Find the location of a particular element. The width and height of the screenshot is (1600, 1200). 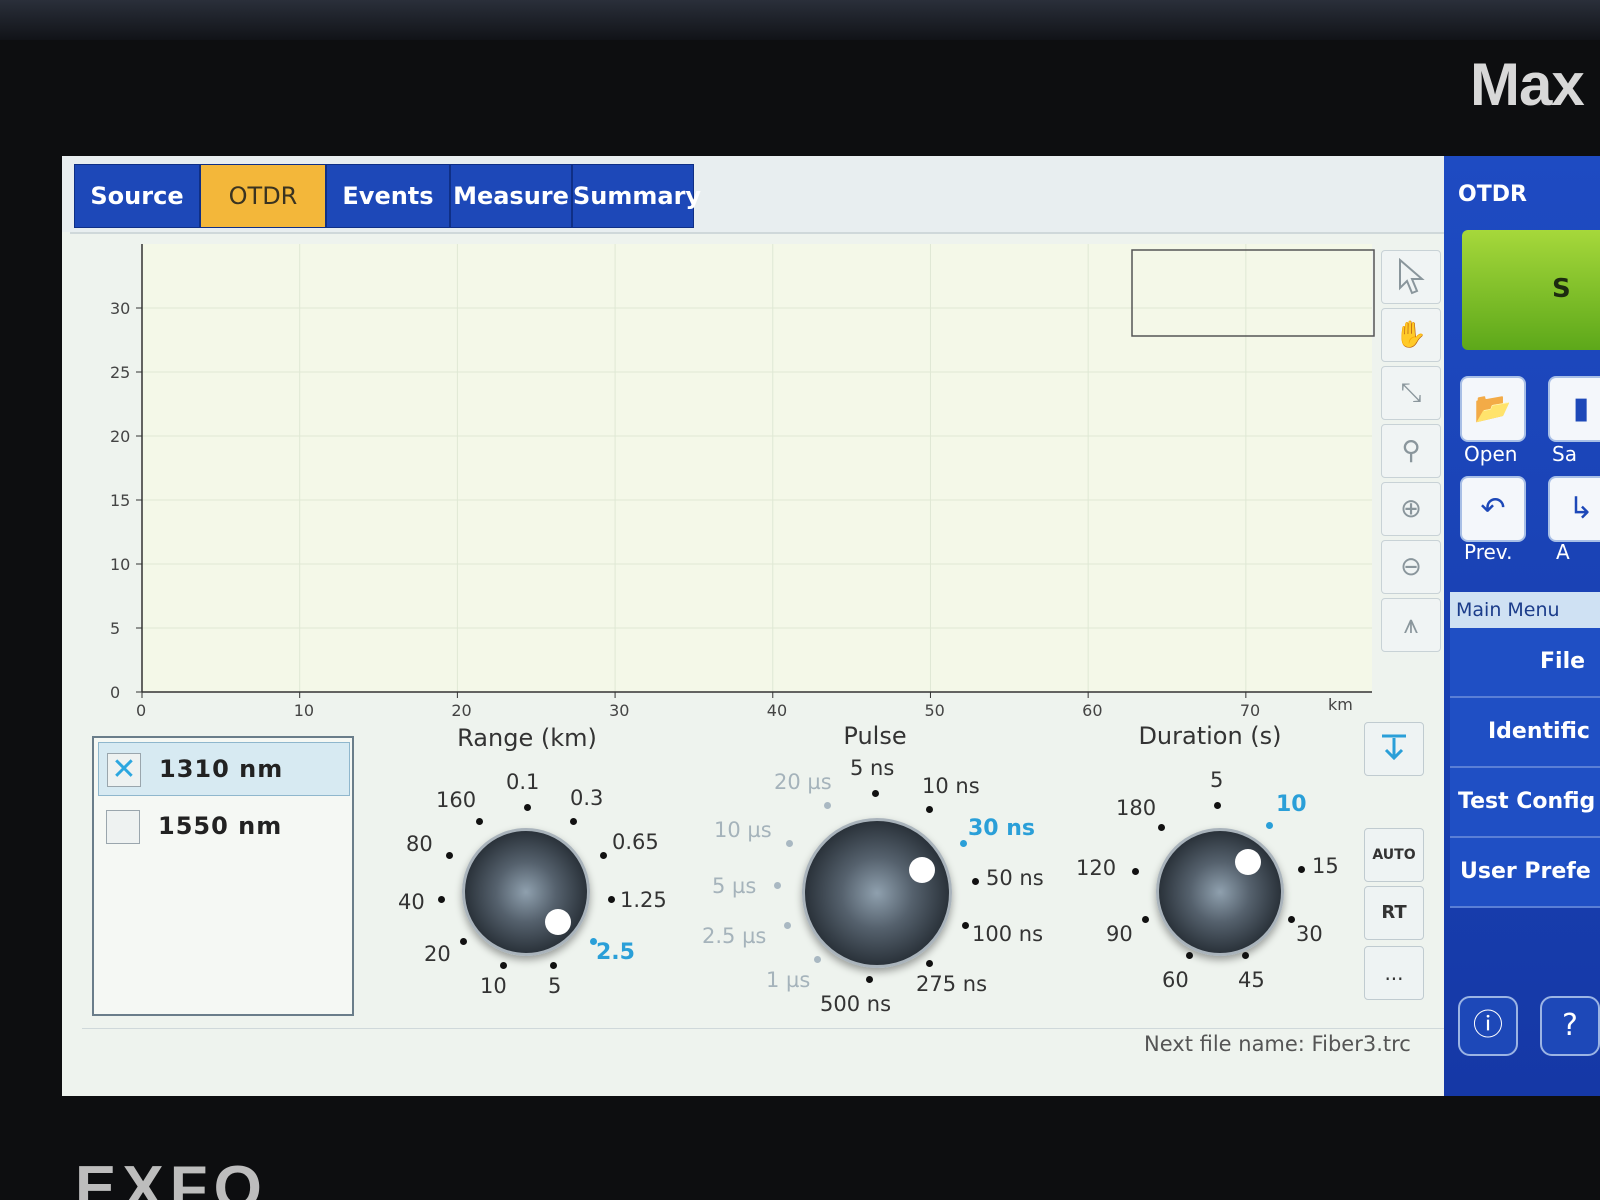

range-option-0.3: 0.3 is located at coordinates (586, 798).